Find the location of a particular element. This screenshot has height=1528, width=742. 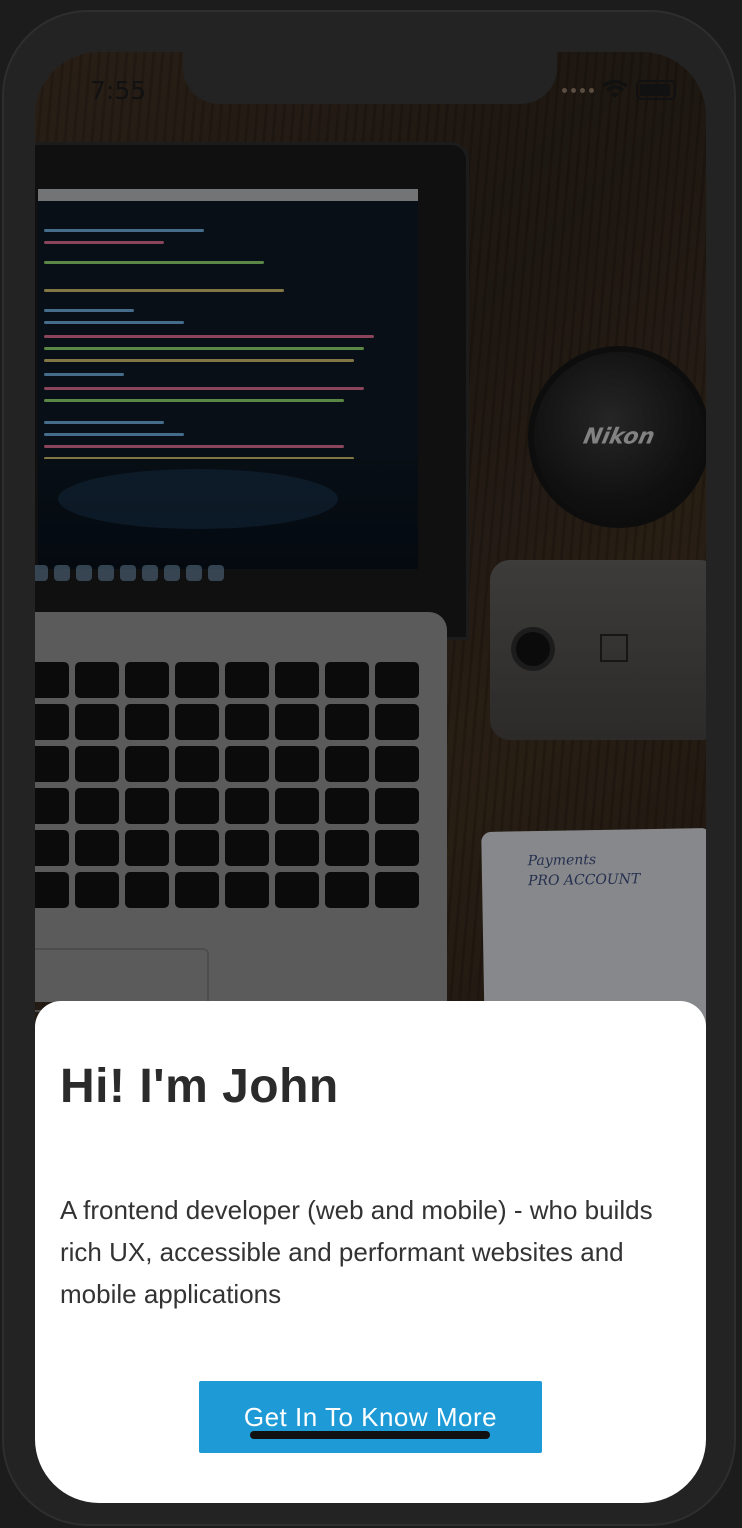

cellular-dots-icon is located at coordinates (578, 90).